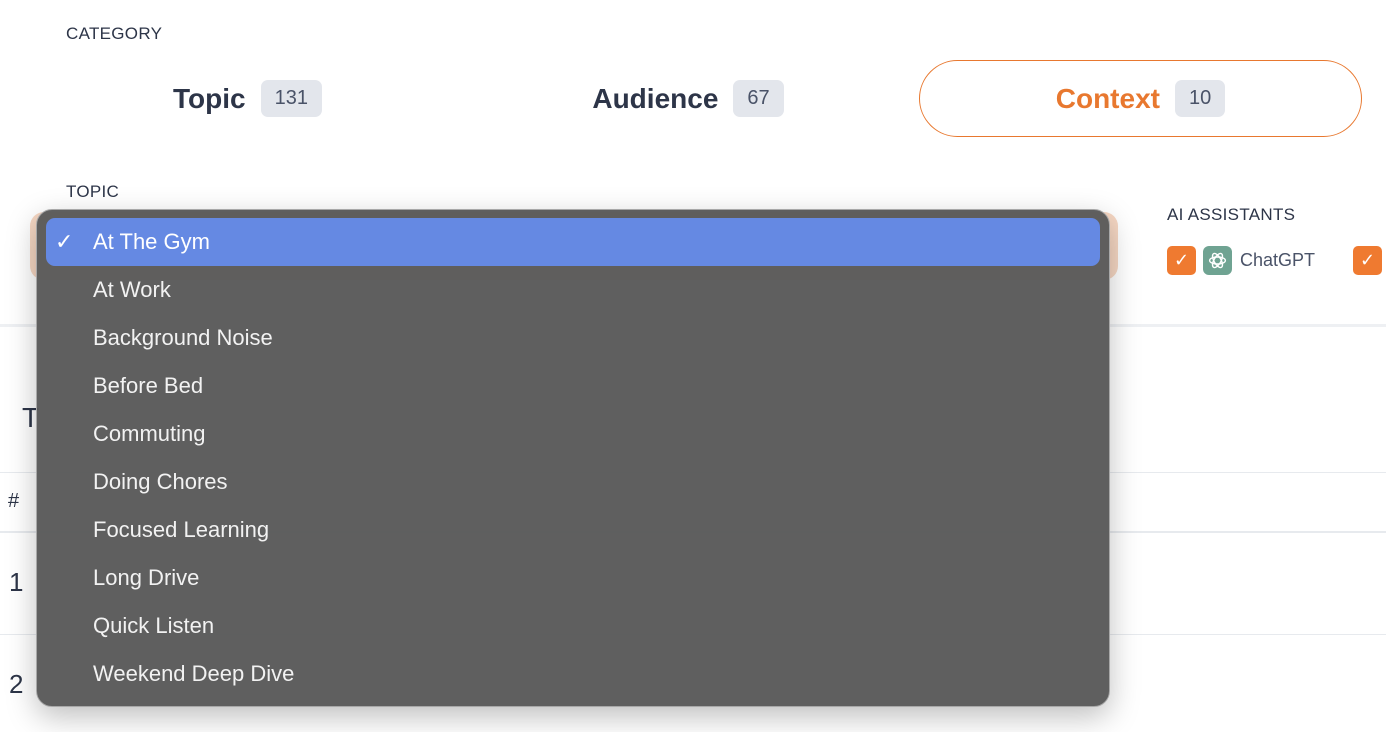 Image resolution: width=1386 pixels, height=732 pixels. Describe the element at coordinates (1278, 260) in the screenshot. I see `chatgpt-label: ChatGPT` at that location.